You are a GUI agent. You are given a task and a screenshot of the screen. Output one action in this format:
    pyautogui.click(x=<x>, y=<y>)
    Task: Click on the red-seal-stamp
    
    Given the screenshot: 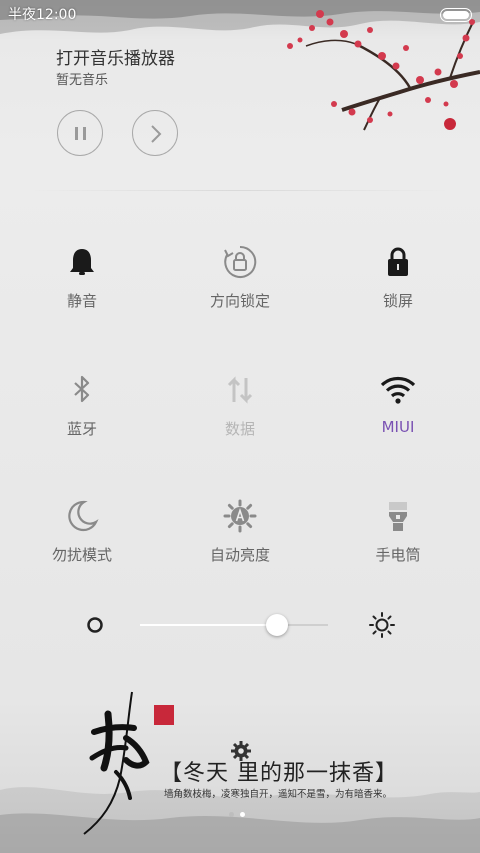 What is the action you would take?
    pyautogui.click(x=164, y=715)
    